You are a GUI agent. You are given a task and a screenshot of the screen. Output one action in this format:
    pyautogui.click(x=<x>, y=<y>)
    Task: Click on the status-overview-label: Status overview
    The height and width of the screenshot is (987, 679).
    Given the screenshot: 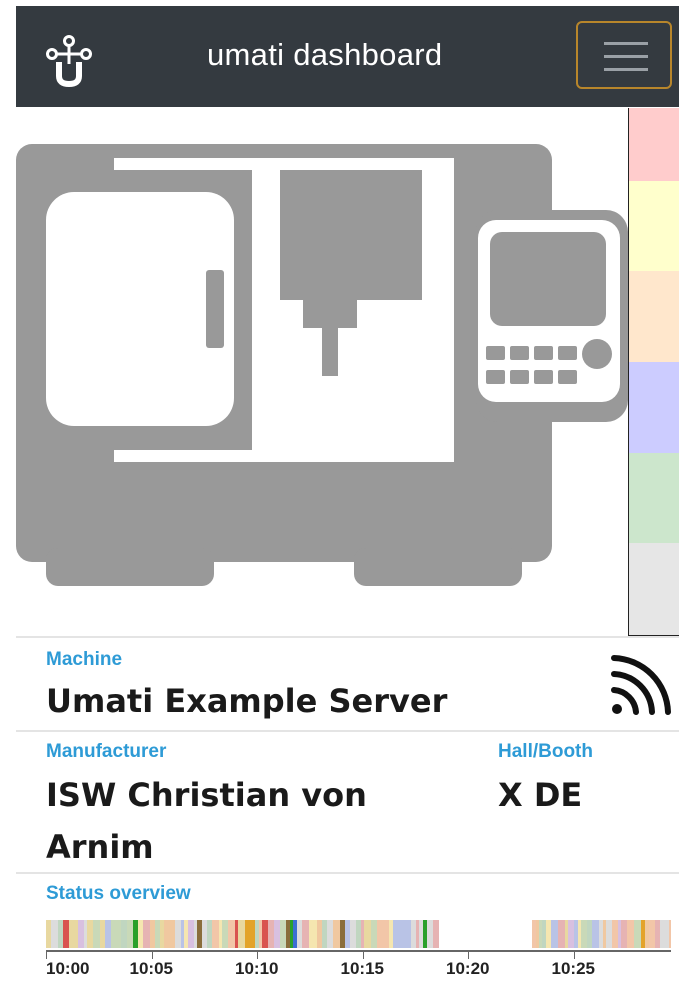 What is the action you would take?
    pyautogui.click(x=118, y=893)
    